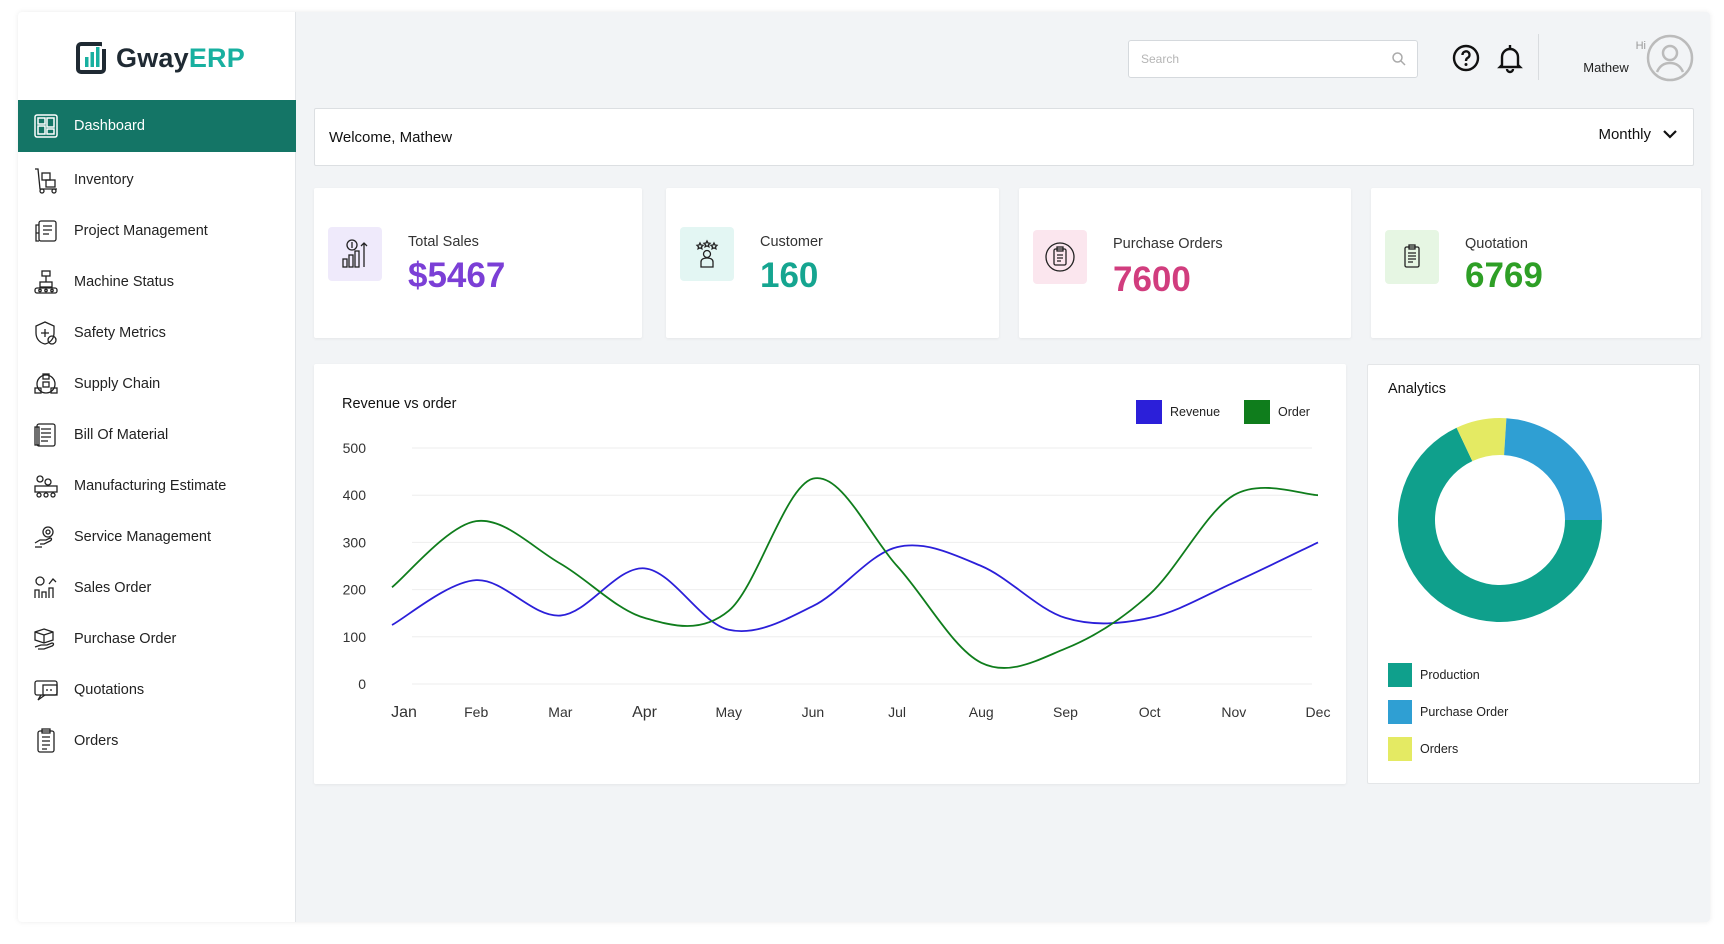 The image size is (1724, 944). I want to click on sidebar-item-label: Sales Order, so click(113, 587).